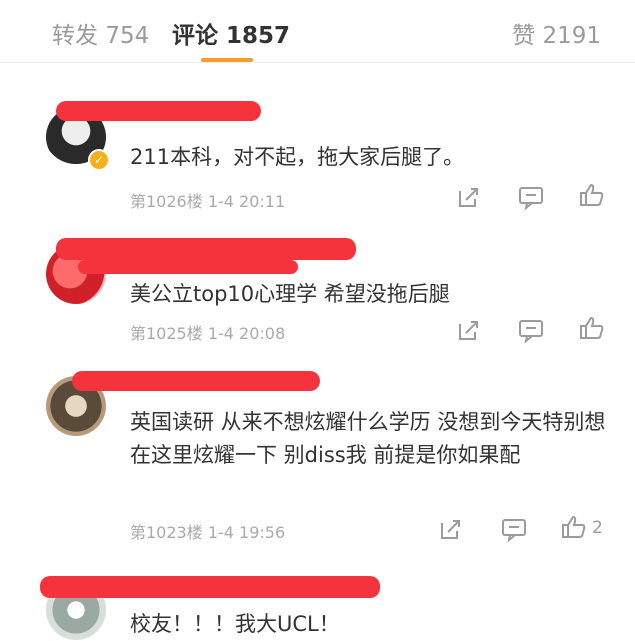 The width and height of the screenshot is (635, 641). Describe the element at coordinates (166, 532) in the screenshot. I see `comment-floor: 第1023楼` at that location.